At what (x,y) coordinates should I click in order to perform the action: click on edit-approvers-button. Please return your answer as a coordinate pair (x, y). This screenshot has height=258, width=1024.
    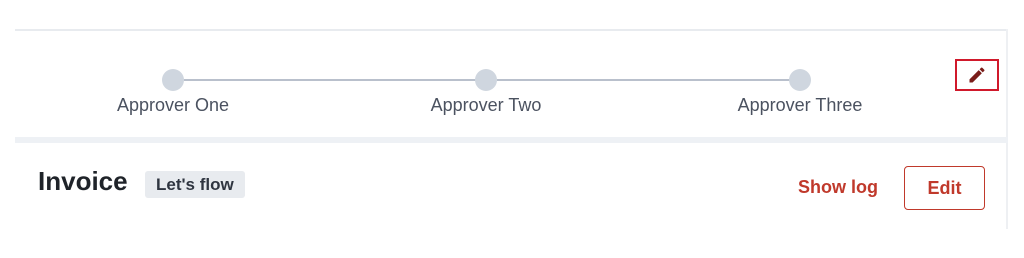
    Looking at the image, I should click on (977, 75).